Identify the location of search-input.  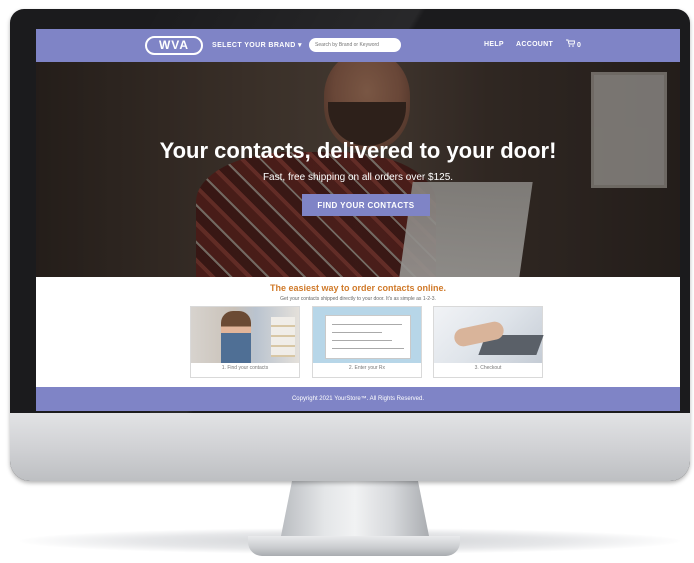
(355, 45).